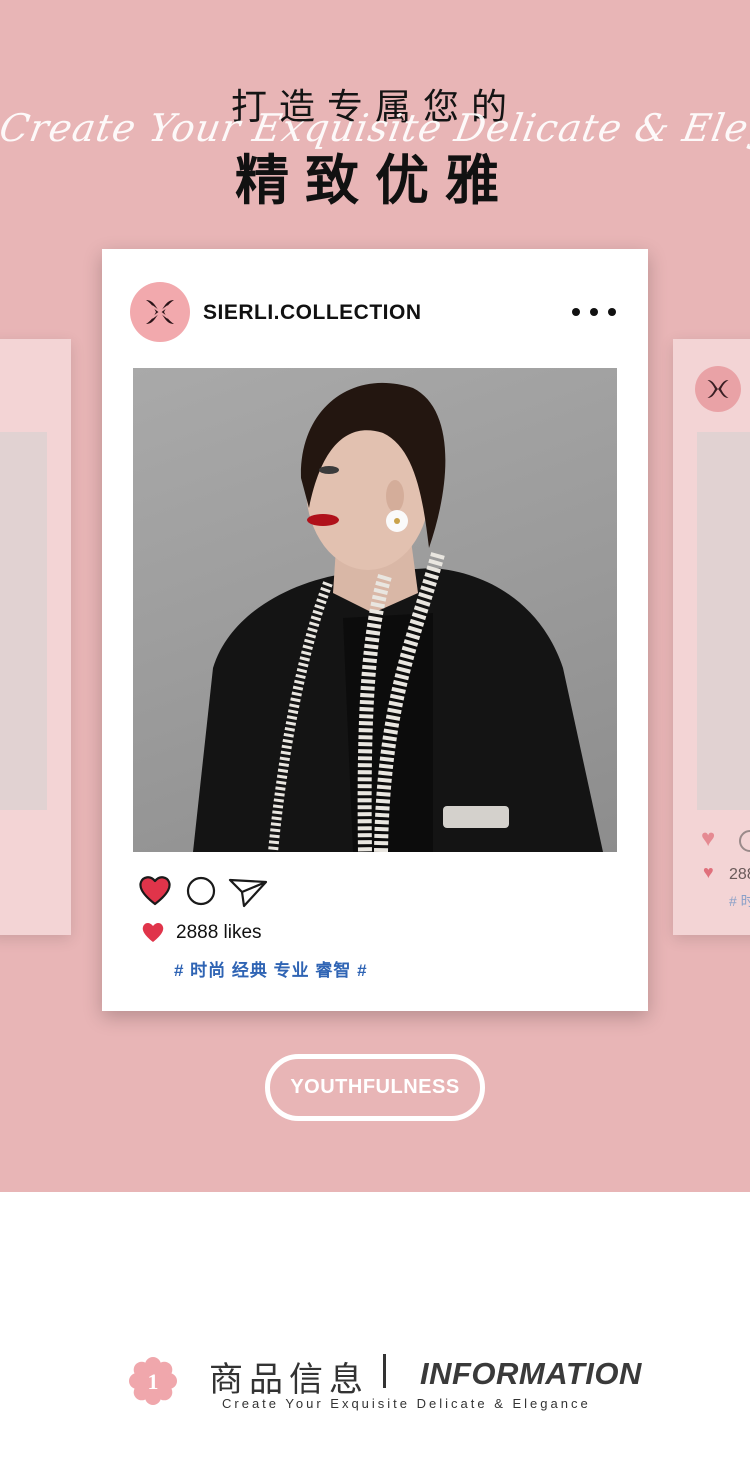 Image resolution: width=750 pixels, height=1461 pixels. What do you see at coordinates (708, 872) in the screenshot?
I see `side-likes-heart-icon: ♥` at bounding box center [708, 872].